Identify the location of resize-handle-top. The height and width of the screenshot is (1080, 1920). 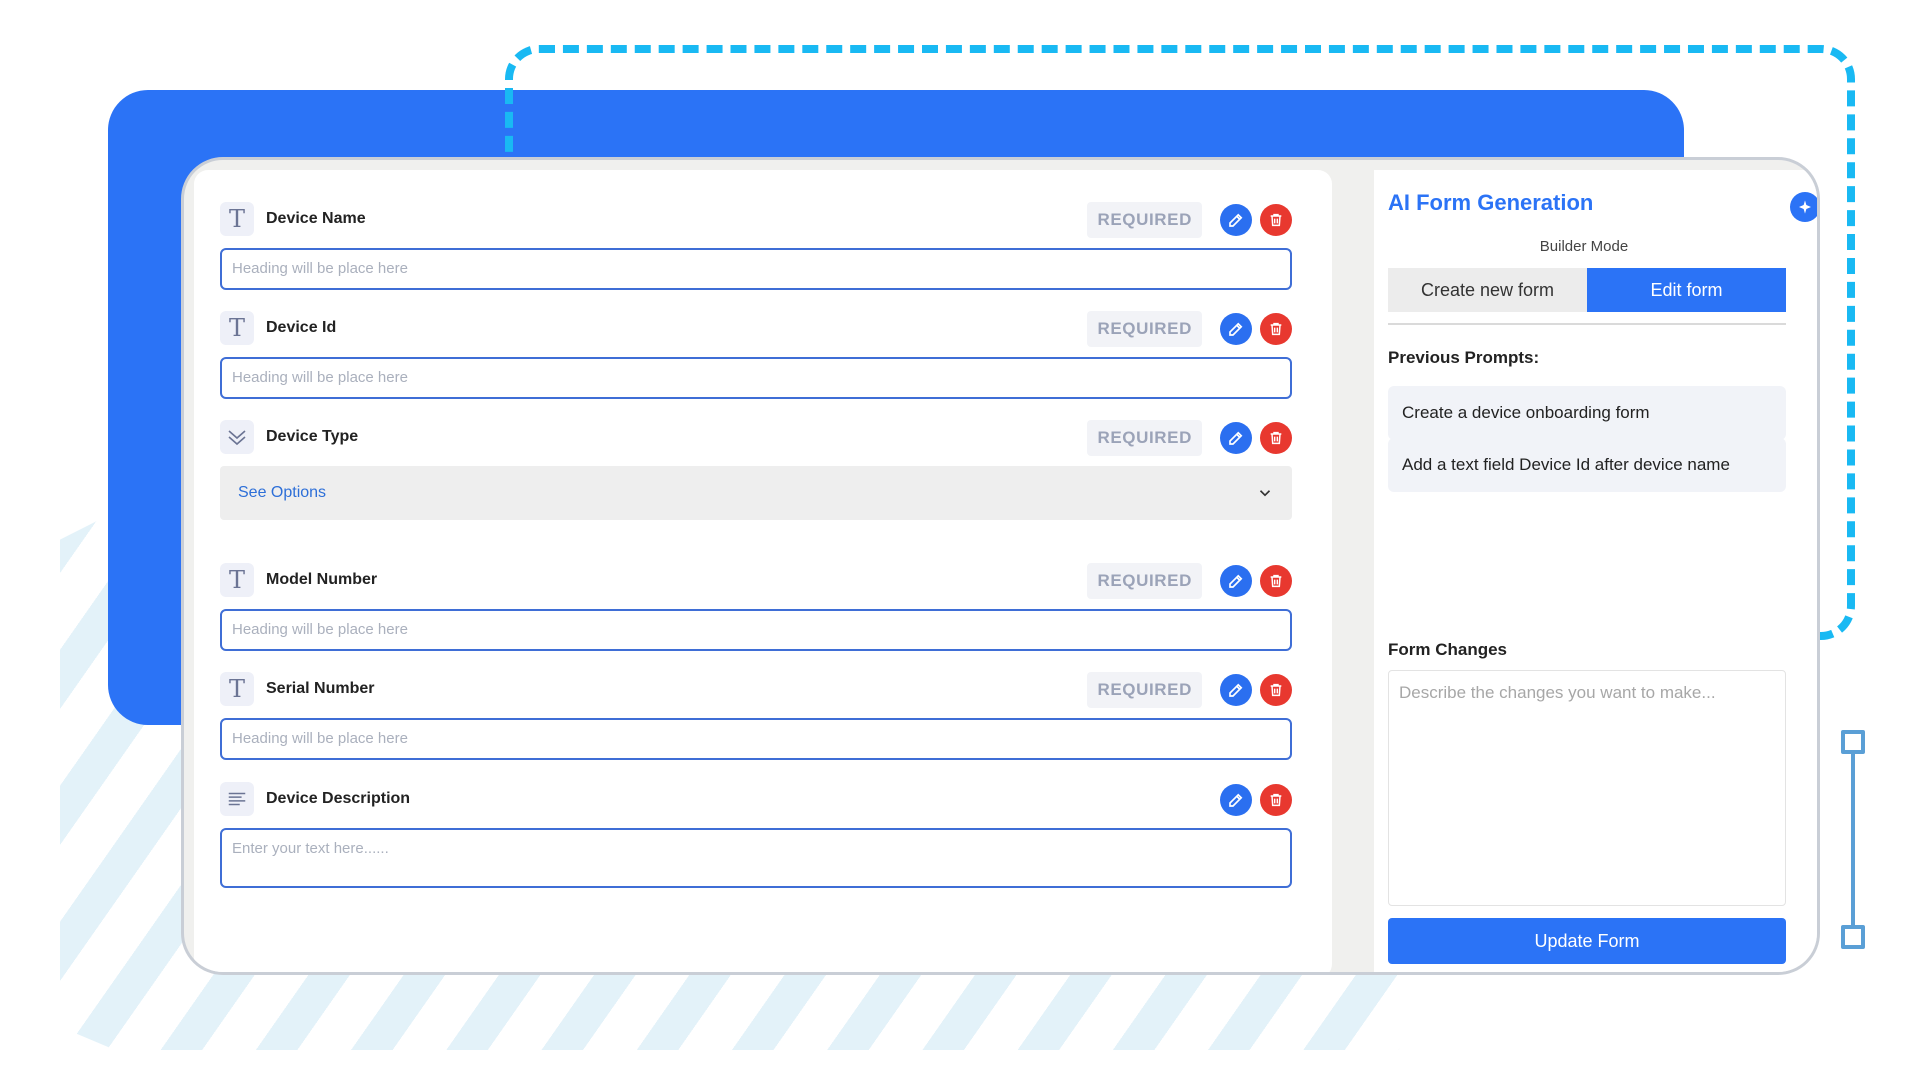
(1853, 742).